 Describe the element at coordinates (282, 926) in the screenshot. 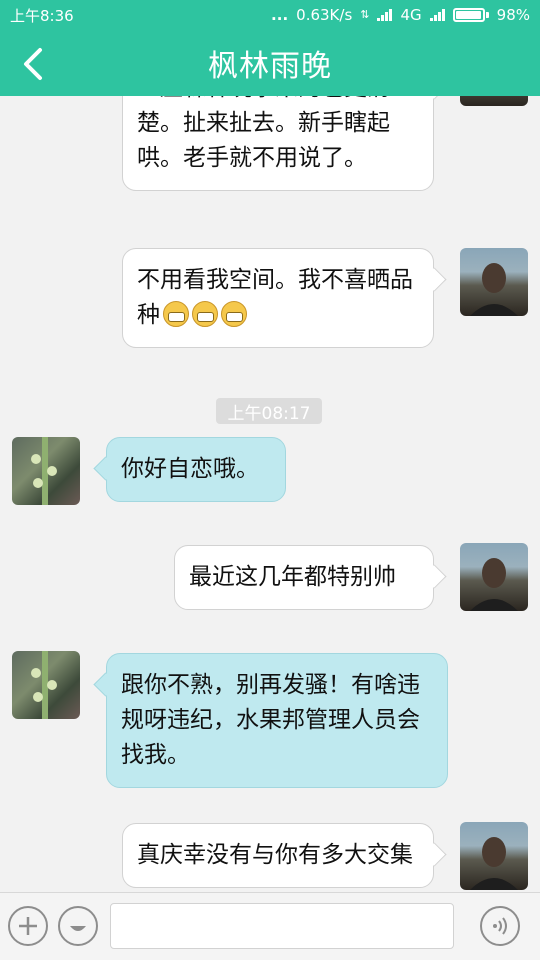

I see `message-input` at that location.